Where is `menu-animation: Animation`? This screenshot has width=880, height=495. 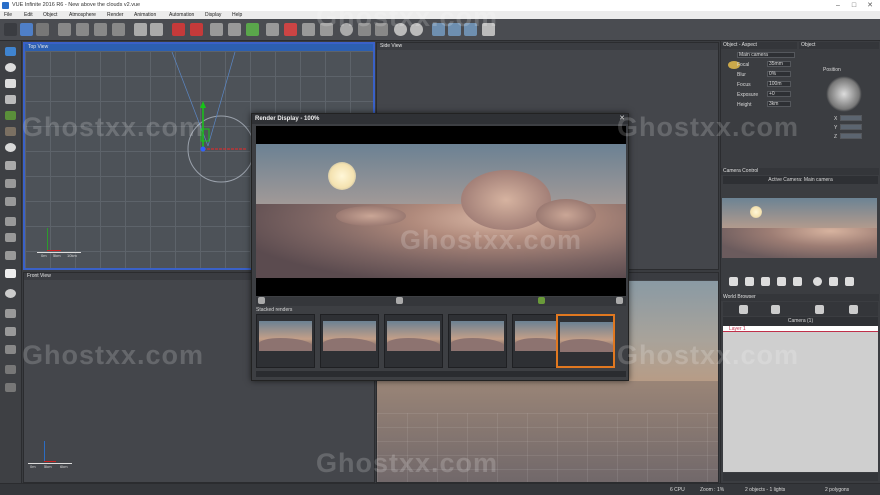
menu-animation: Animation is located at coordinates (145, 15).